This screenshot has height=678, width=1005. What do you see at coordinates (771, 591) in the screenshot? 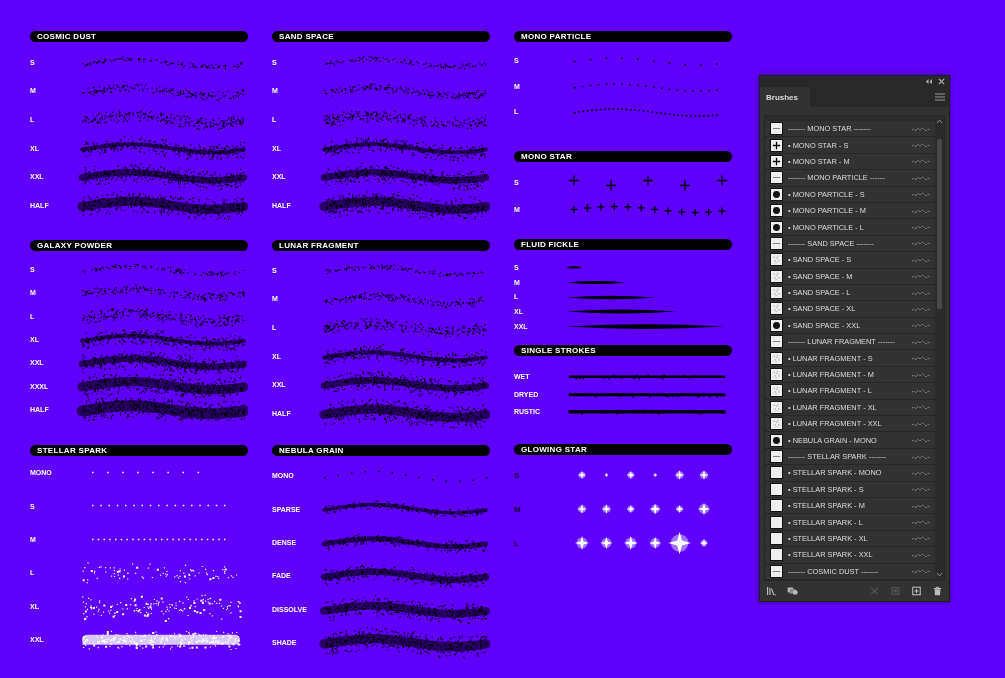
I see `libraries-icon` at bounding box center [771, 591].